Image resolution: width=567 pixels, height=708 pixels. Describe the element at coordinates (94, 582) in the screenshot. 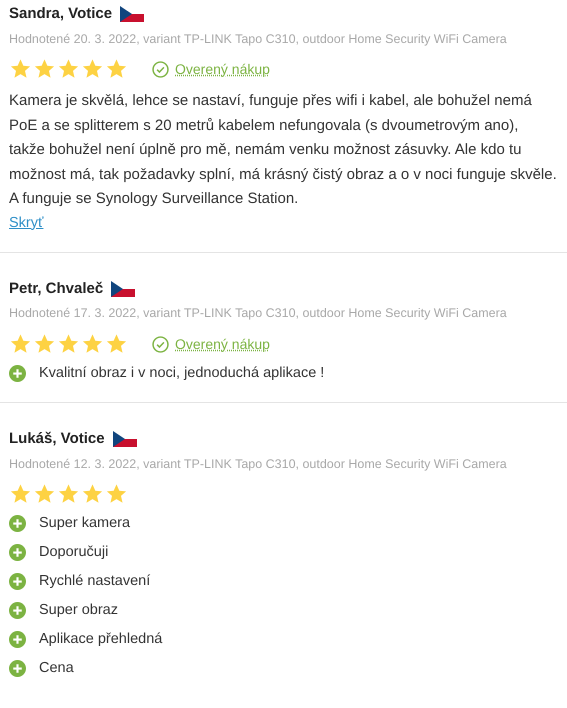

I see `pro-item: Rychlé nastavení` at that location.